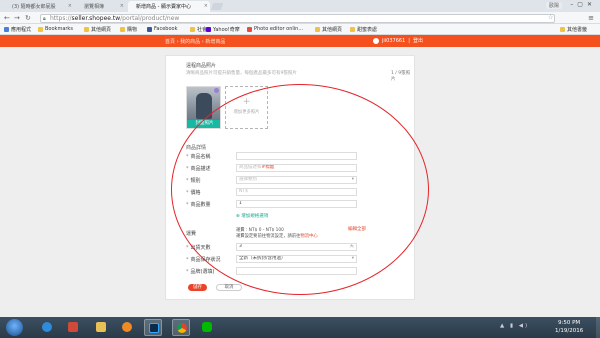 The width and height of the screenshot is (600, 338). What do you see at coordinates (550, 17) in the screenshot?
I see `bookmark-star-icon: ☆` at bounding box center [550, 17].